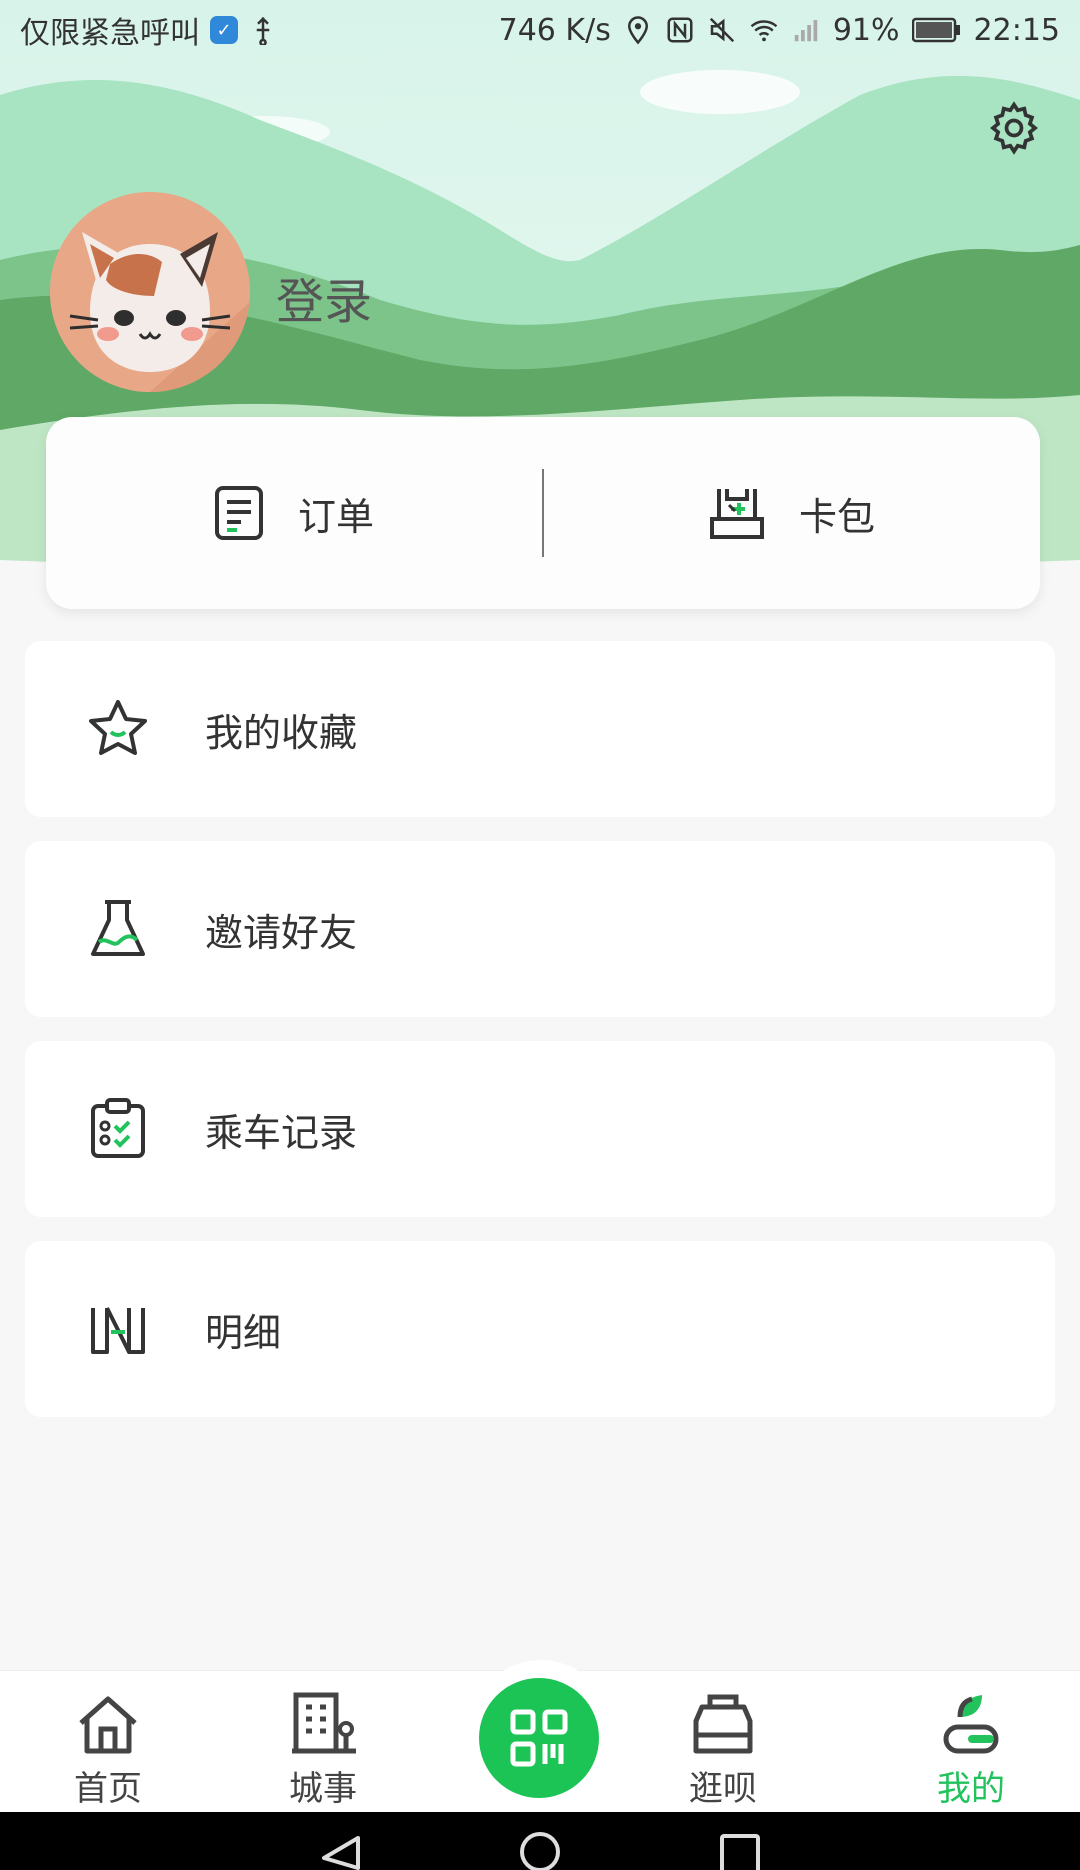 The height and width of the screenshot is (1870, 1080). What do you see at coordinates (335, 516) in the screenshot?
I see `orders-label: 订单` at bounding box center [335, 516].